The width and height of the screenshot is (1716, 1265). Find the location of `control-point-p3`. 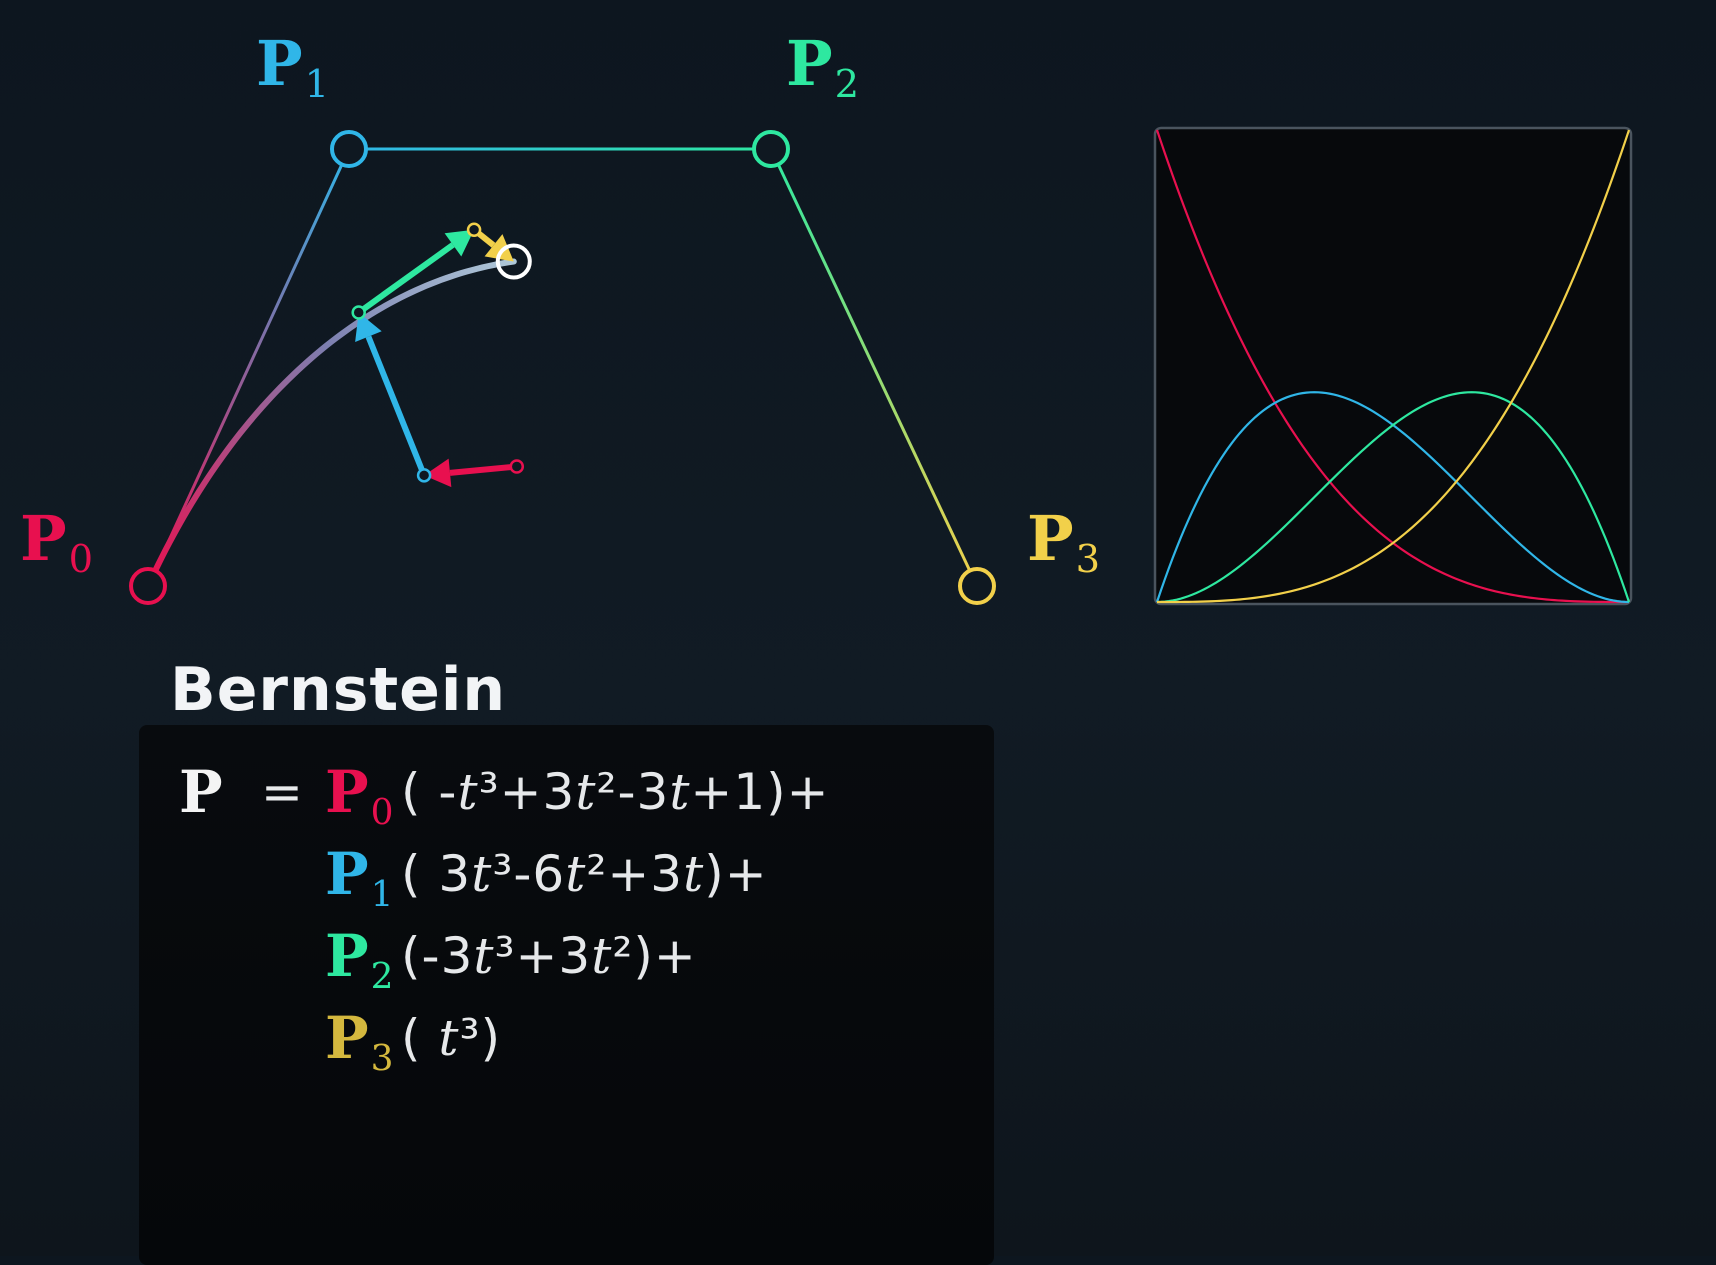

control-point-p3 is located at coordinates (977, 586).